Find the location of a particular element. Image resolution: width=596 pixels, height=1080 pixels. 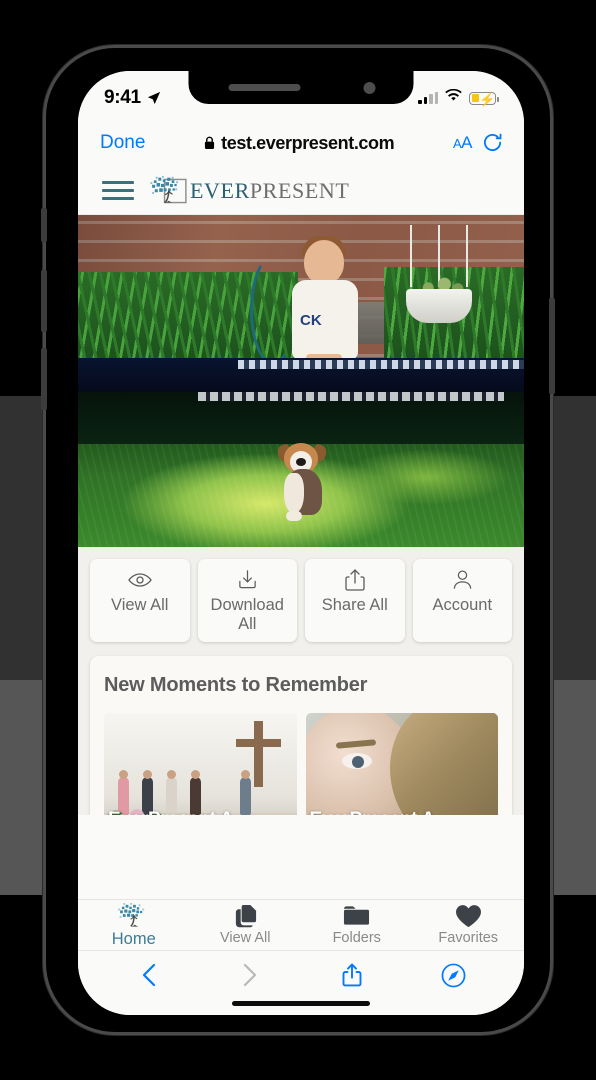

volume-up-button is located at coordinates (44, 301).